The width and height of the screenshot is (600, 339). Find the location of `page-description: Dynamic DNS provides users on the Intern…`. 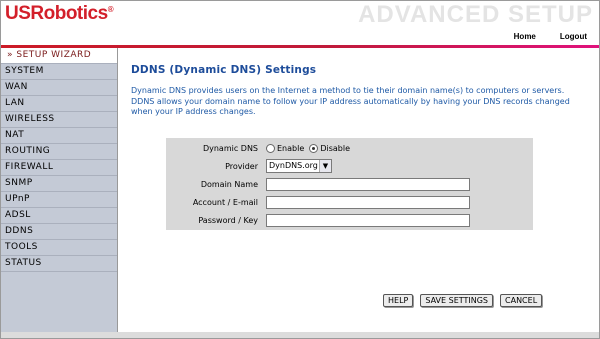

page-description: Dynamic DNS provides users on the Intern… is located at coordinates (350, 101).